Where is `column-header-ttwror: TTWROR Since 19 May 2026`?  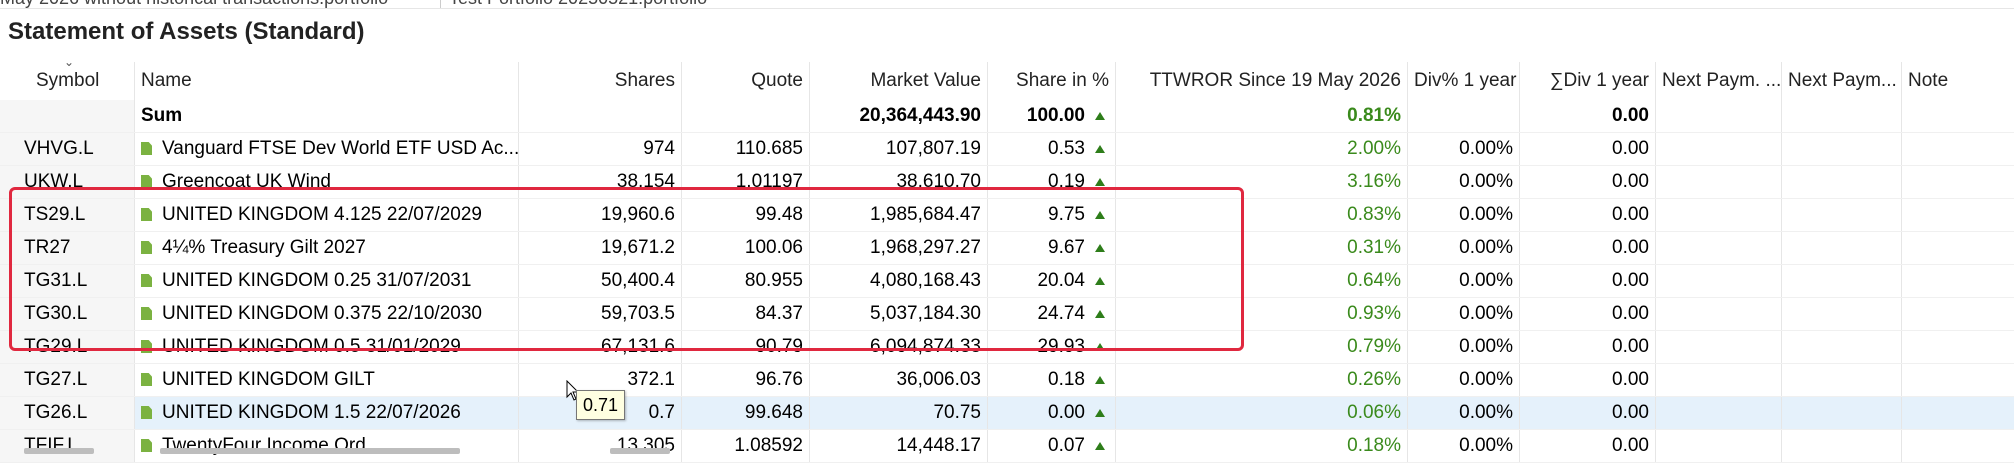
column-header-ttwror: TTWROR Since 19 May 2026 is located at coordinates (1262, 81).